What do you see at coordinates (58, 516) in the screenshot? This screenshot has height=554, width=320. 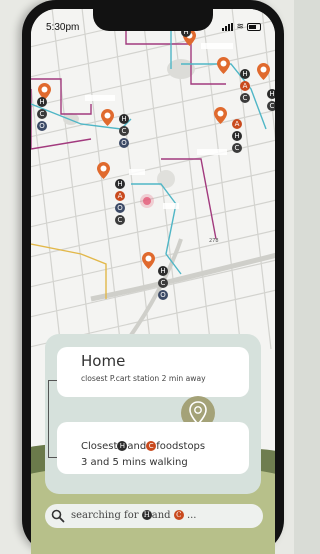 I see `search-icon` at bounding box center [58, 516].